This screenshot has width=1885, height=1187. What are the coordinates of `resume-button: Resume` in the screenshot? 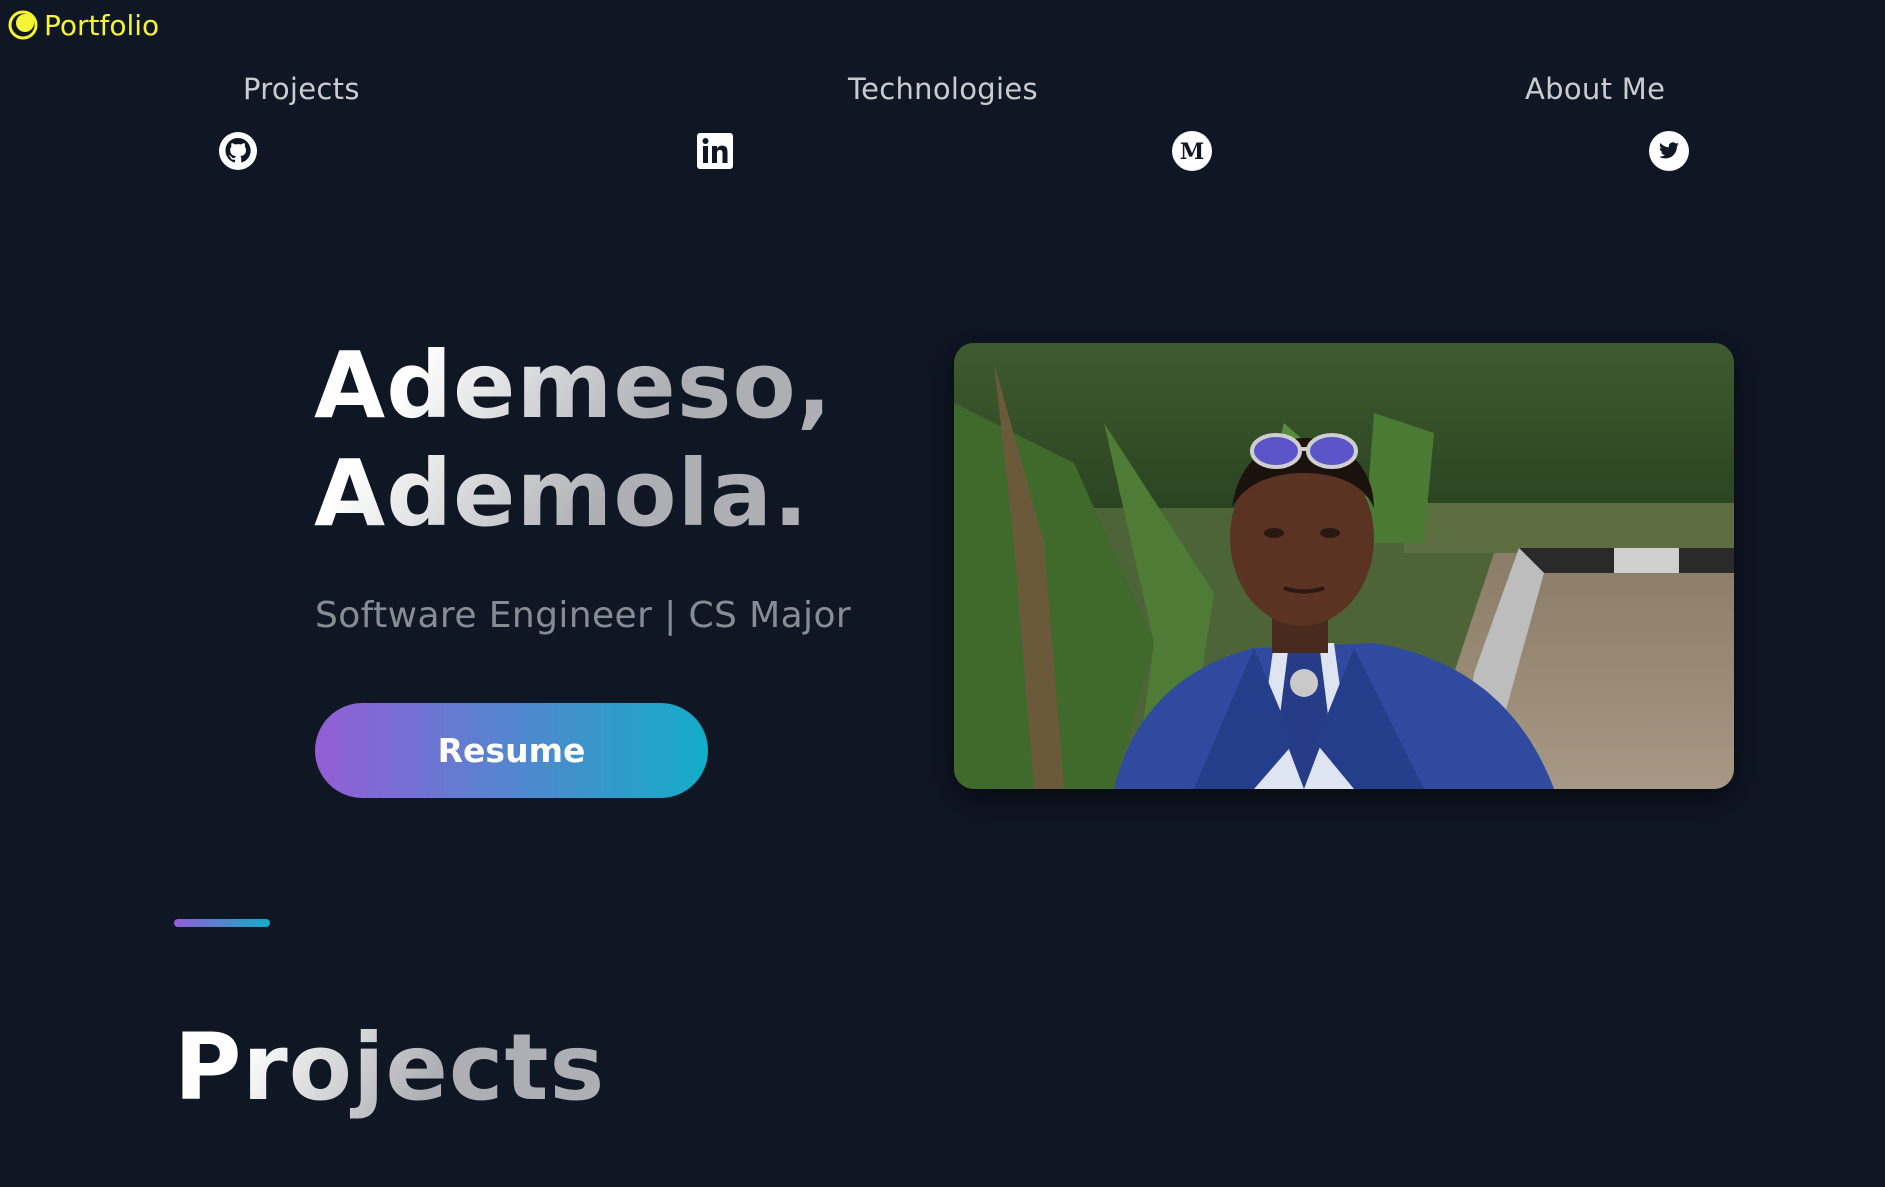 It's located at (511, 750).